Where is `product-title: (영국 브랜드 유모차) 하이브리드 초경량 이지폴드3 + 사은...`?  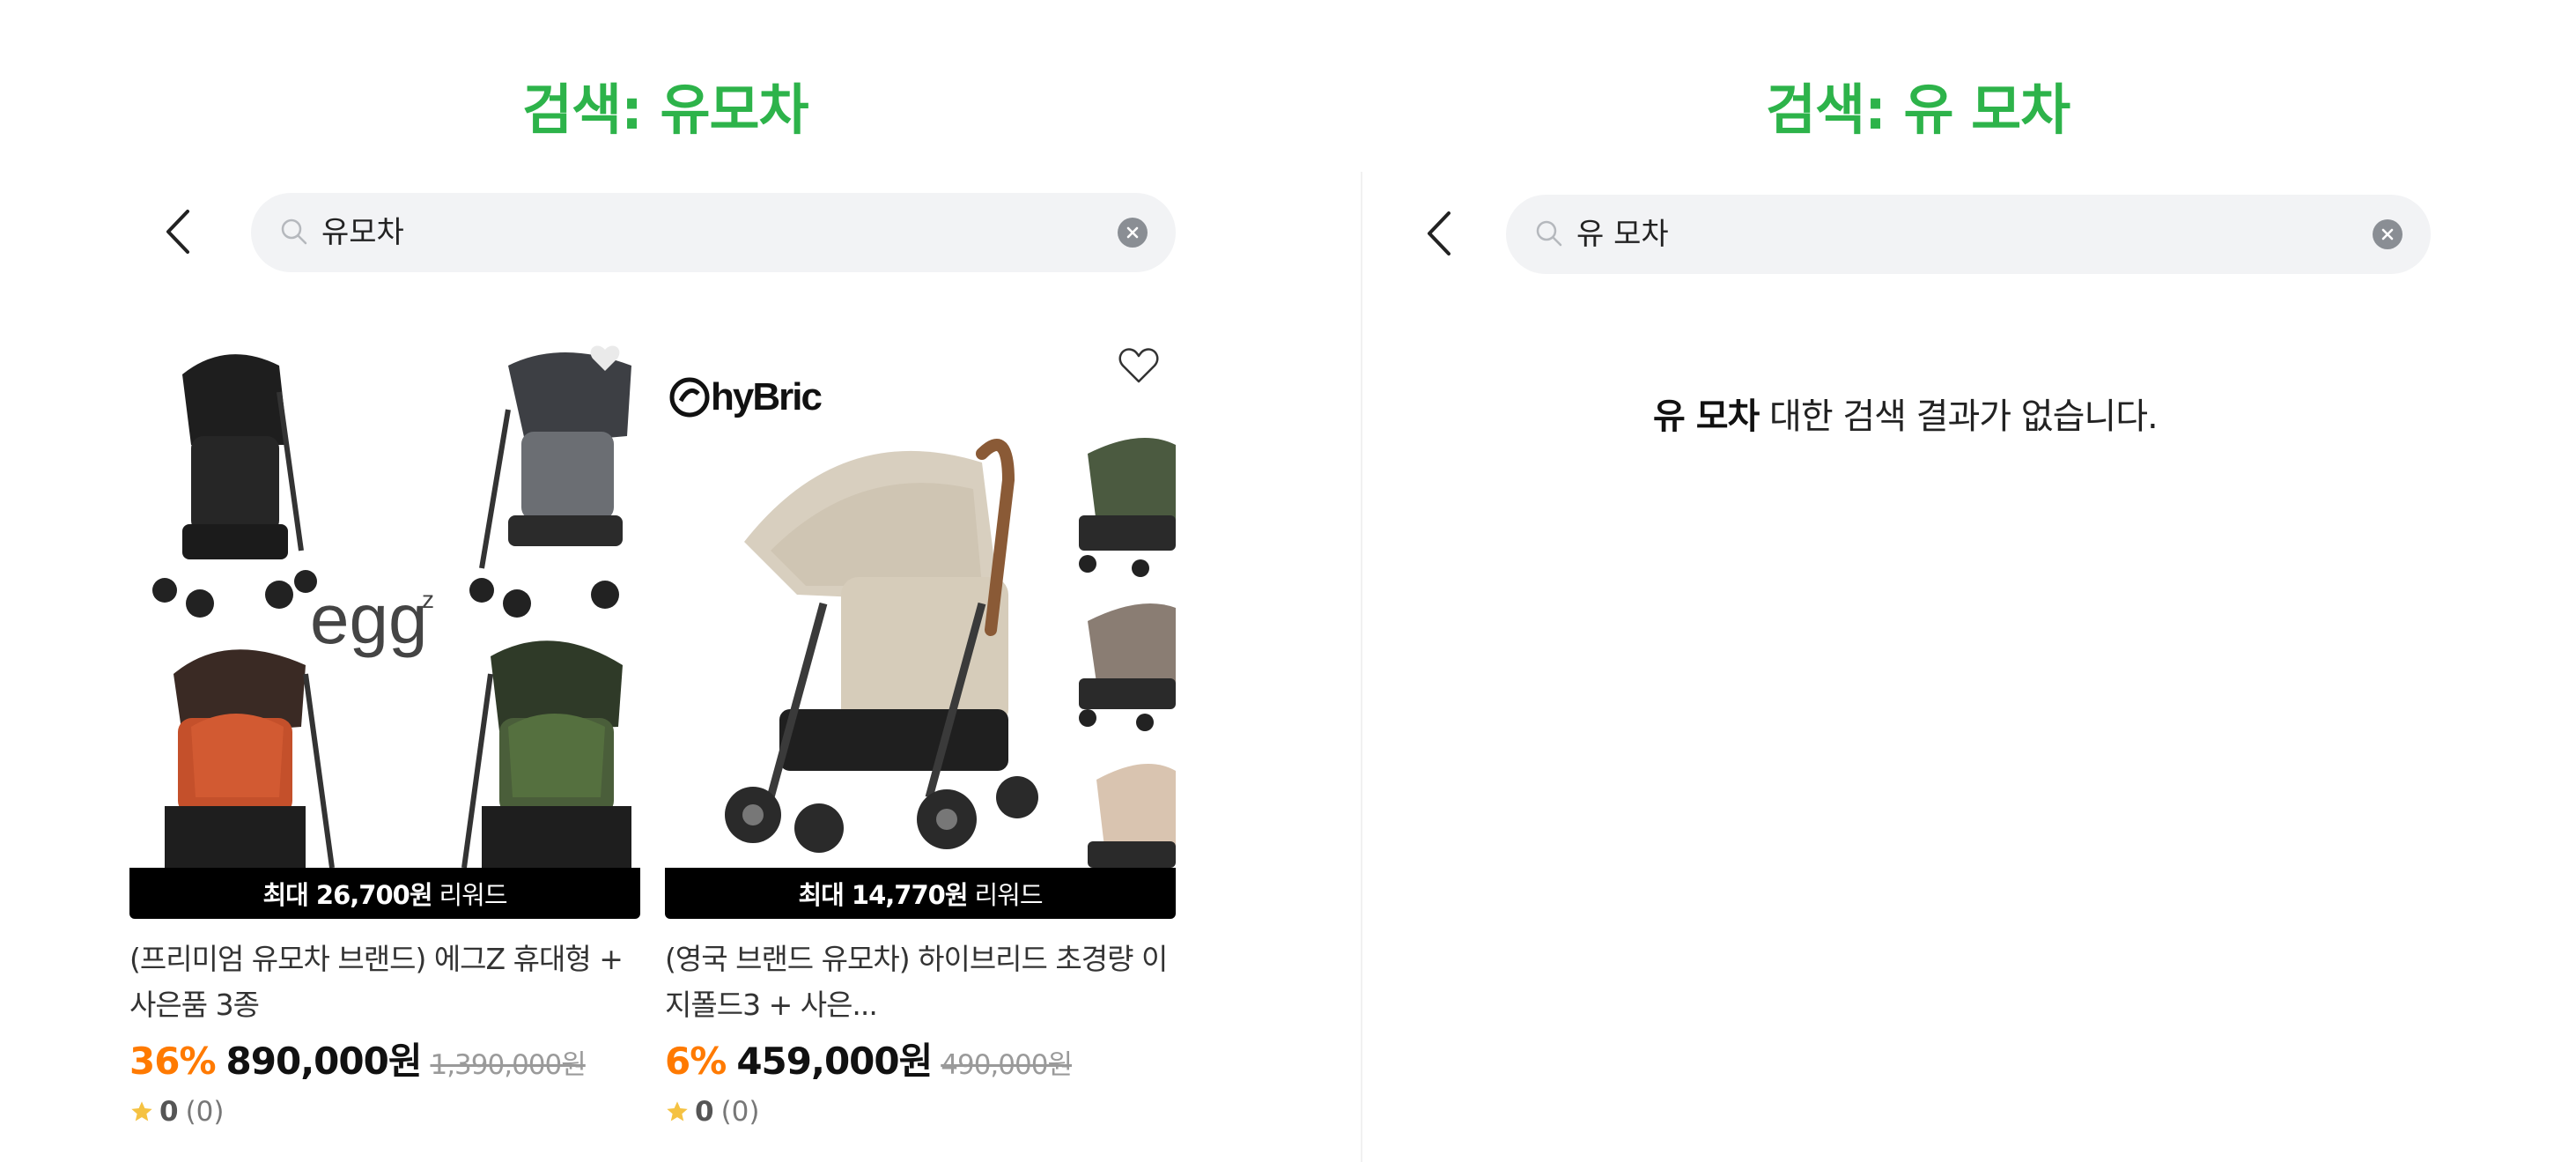
product-title: (영국 브랜드 유모차) 하이브리드 초경량 이지폴드3 + 사은... is located at coordinates (920, 982).